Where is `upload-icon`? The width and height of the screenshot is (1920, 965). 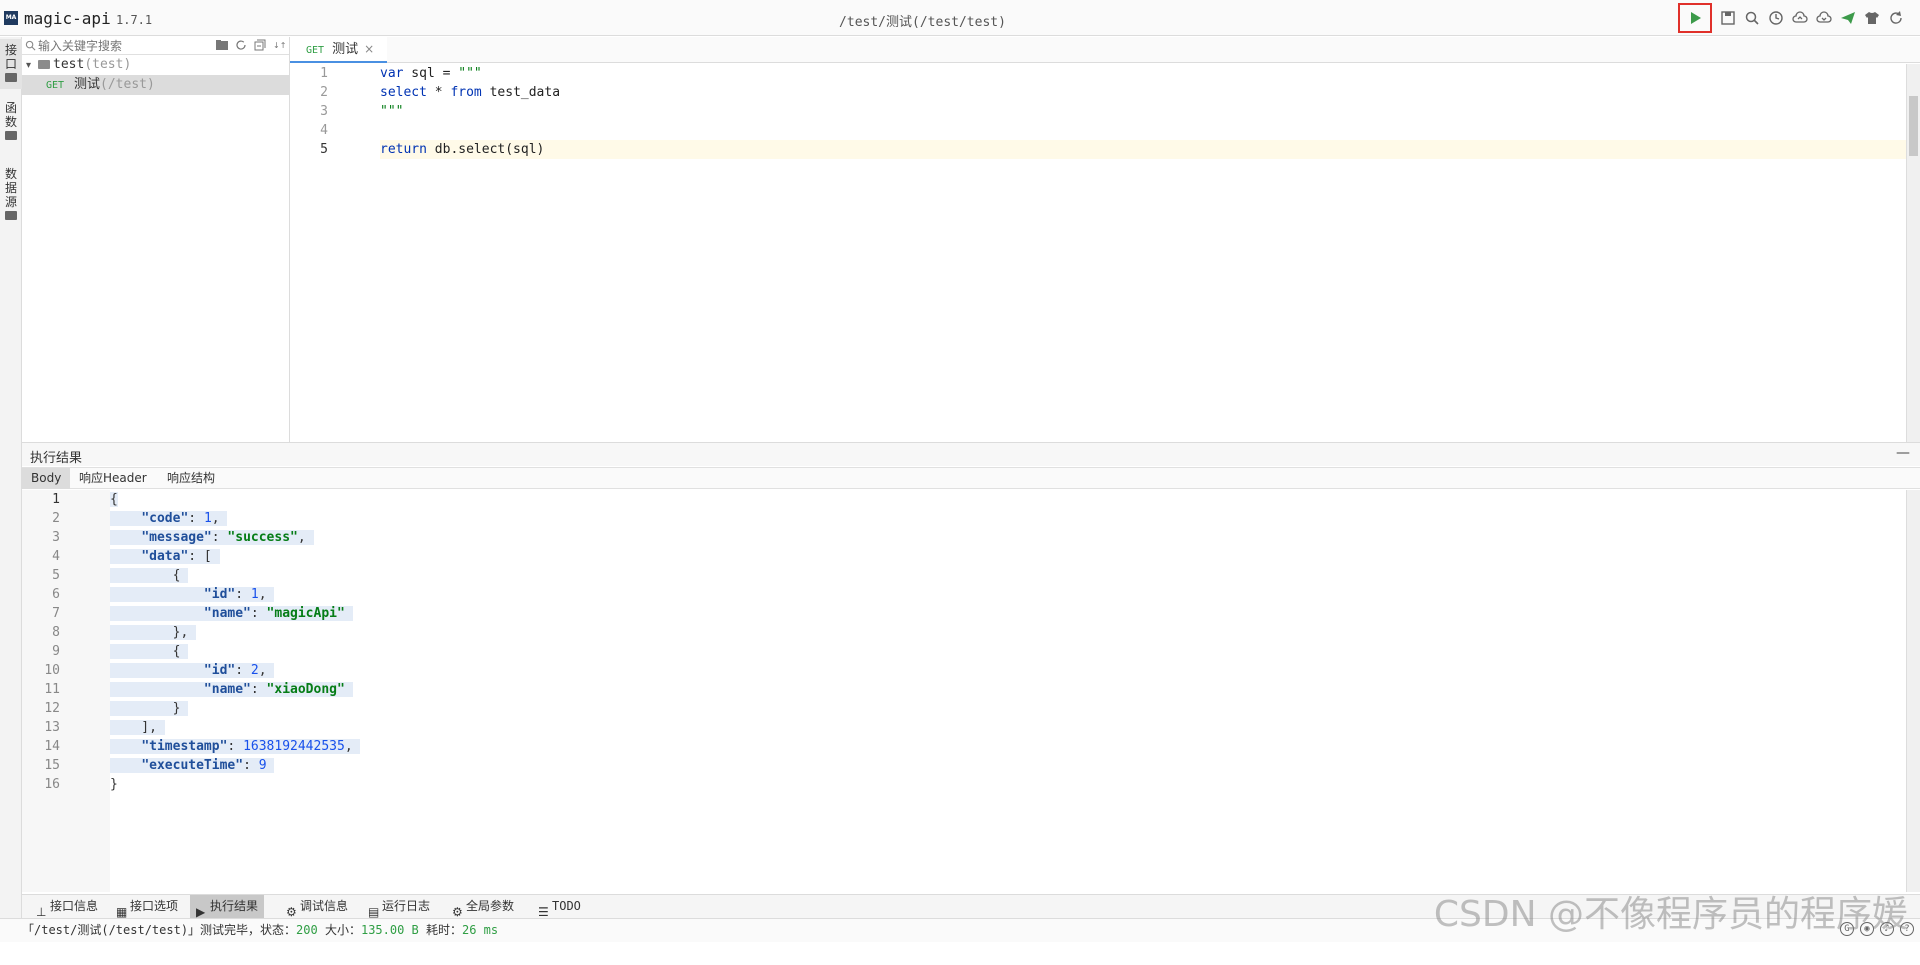 upload-icon is located at coordinates (1800, 17).